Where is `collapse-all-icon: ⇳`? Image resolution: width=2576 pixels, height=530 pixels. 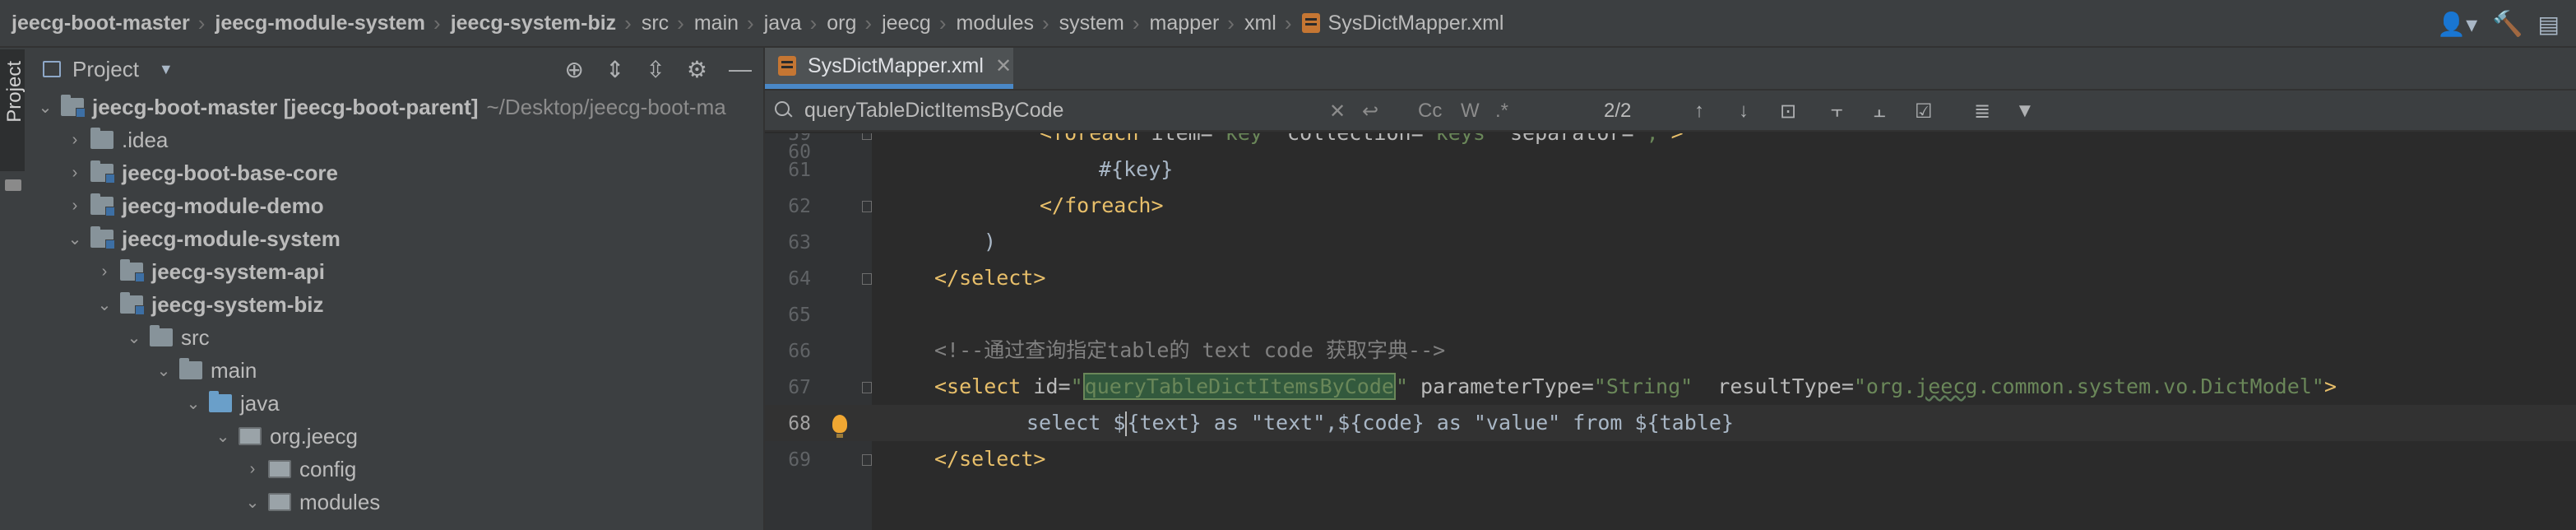
collapse-all-icon: ⇳ is located at coordinates (655, 69).